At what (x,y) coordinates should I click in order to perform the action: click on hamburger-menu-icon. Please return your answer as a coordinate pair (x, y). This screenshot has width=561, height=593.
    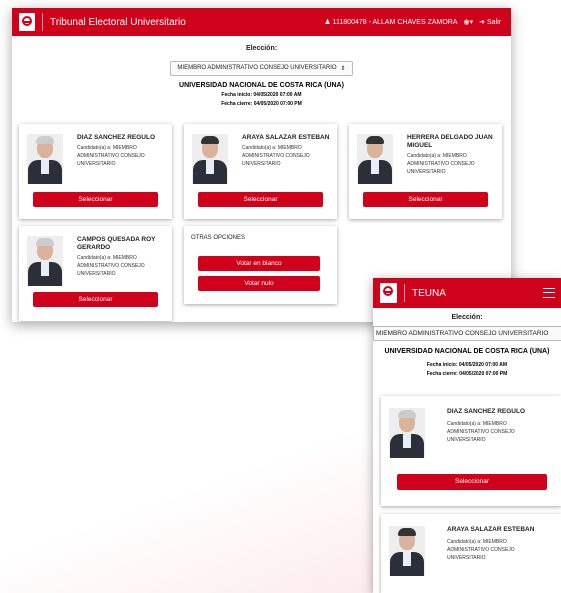
    Looking at the image, I should click on (549, 293).